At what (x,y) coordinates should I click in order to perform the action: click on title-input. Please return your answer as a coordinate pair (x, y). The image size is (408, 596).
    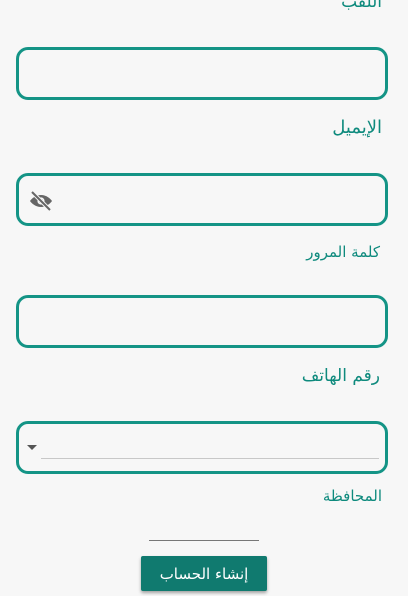
    Looking at the image, I should click on (202, 73).